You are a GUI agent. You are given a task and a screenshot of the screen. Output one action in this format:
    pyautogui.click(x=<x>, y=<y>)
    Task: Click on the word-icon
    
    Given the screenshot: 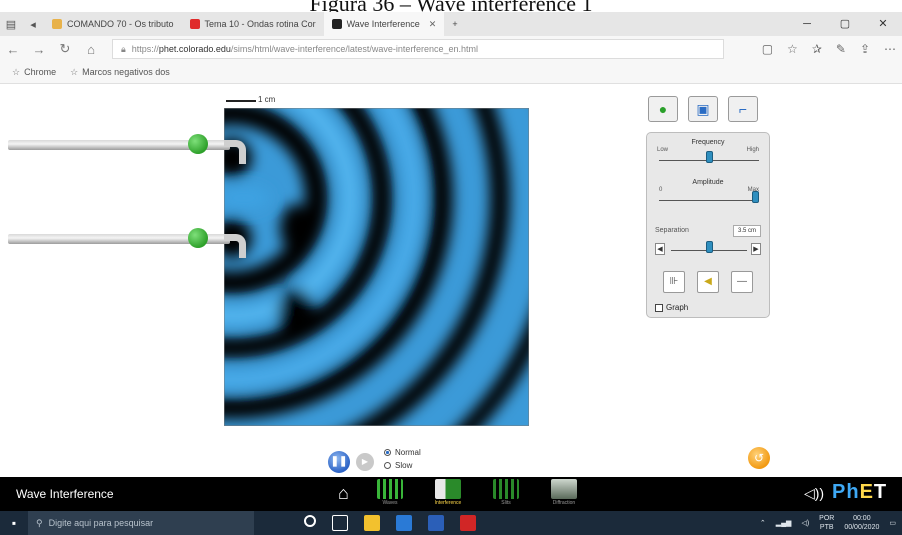 What is the action you would take?
    pyautogui.click(x=436, y=523)
    